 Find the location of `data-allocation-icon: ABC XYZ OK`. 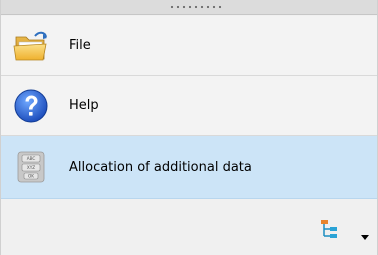

data-allocation-icon: ABC XYZ OK is located at coordinates (31, 167).